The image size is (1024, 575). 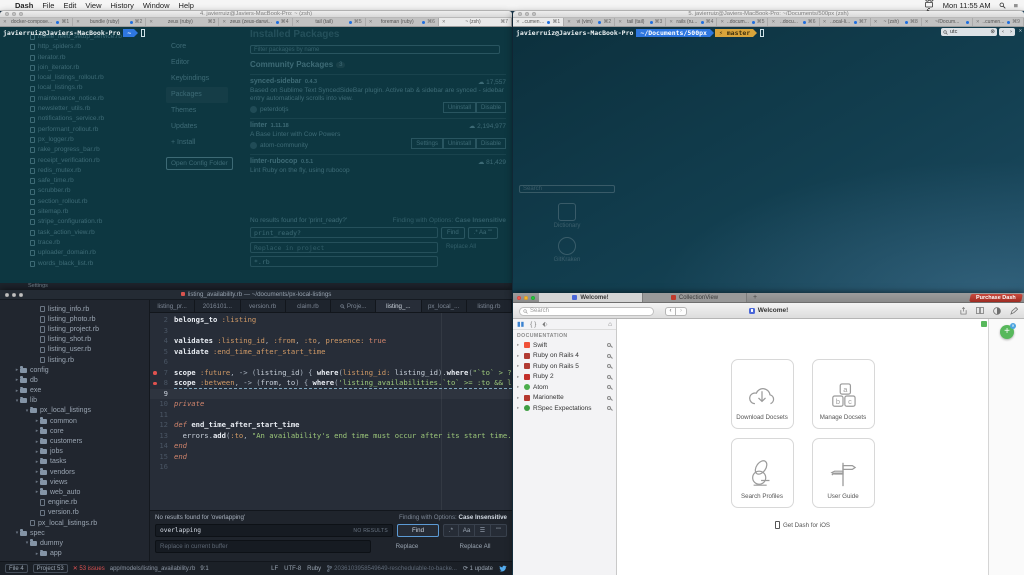 I want to click on replace-input: Replace in current buffer, so click(x=194, y=546).